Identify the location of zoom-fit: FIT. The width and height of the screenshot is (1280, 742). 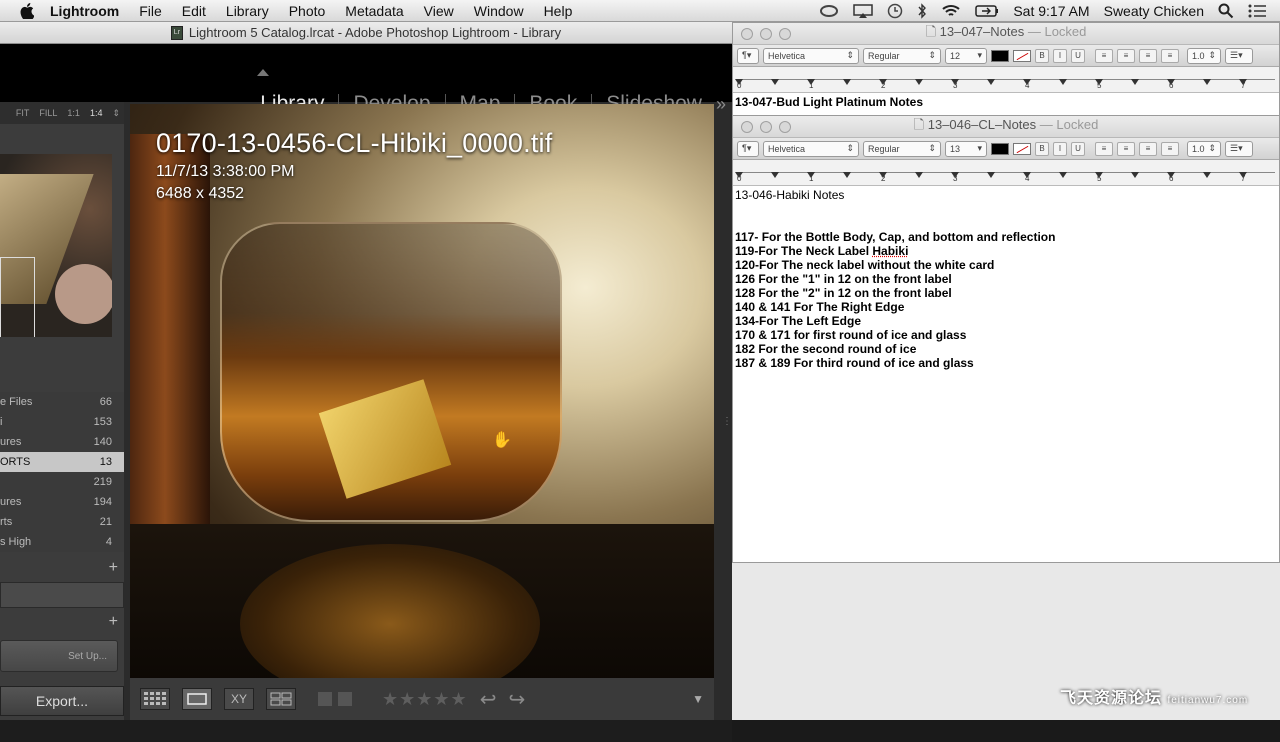
(23, 113).